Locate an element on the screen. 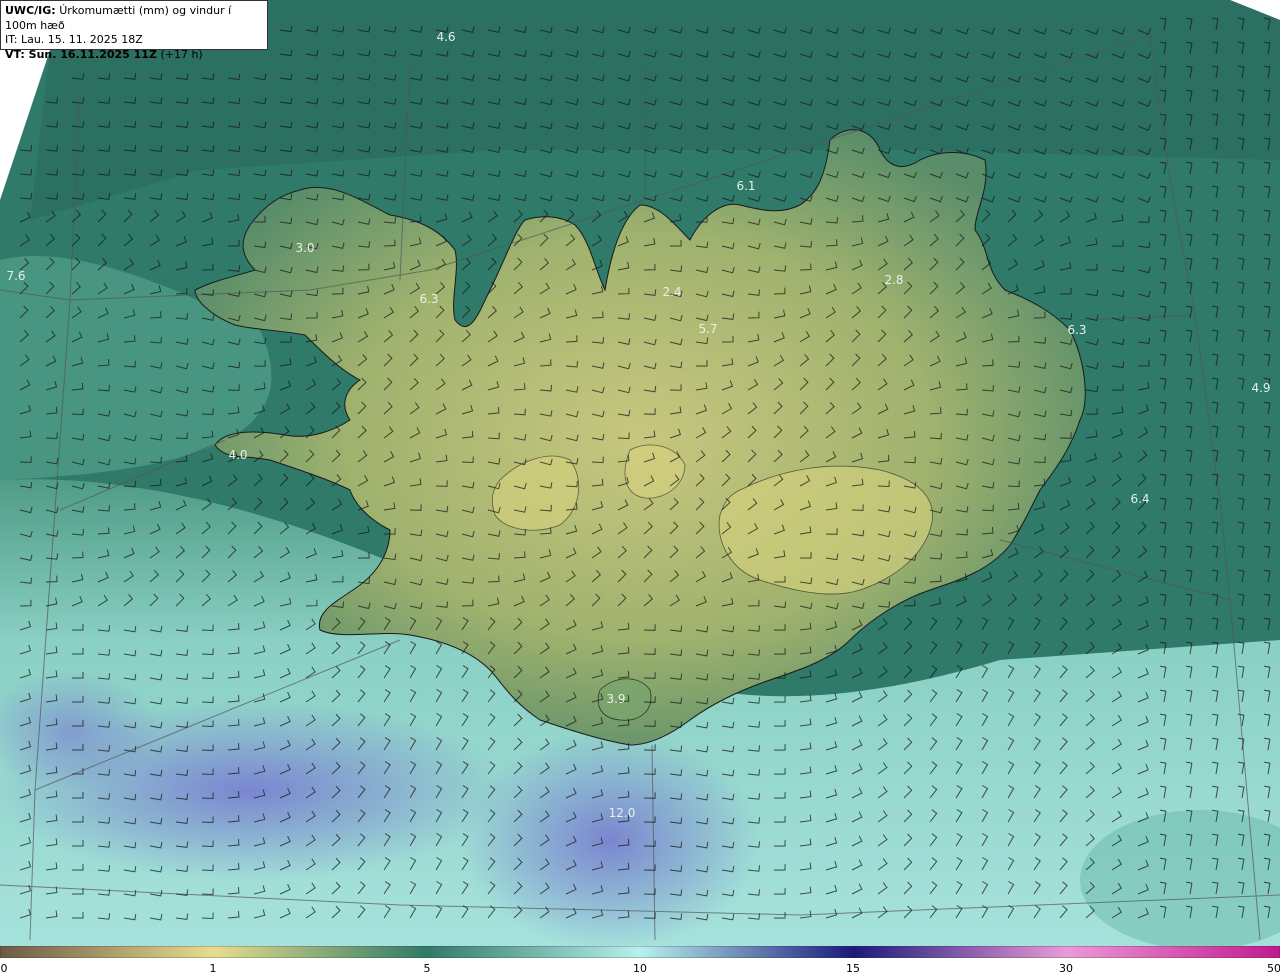  map-value-label: 5.7 is located at coordinates (707, 329).